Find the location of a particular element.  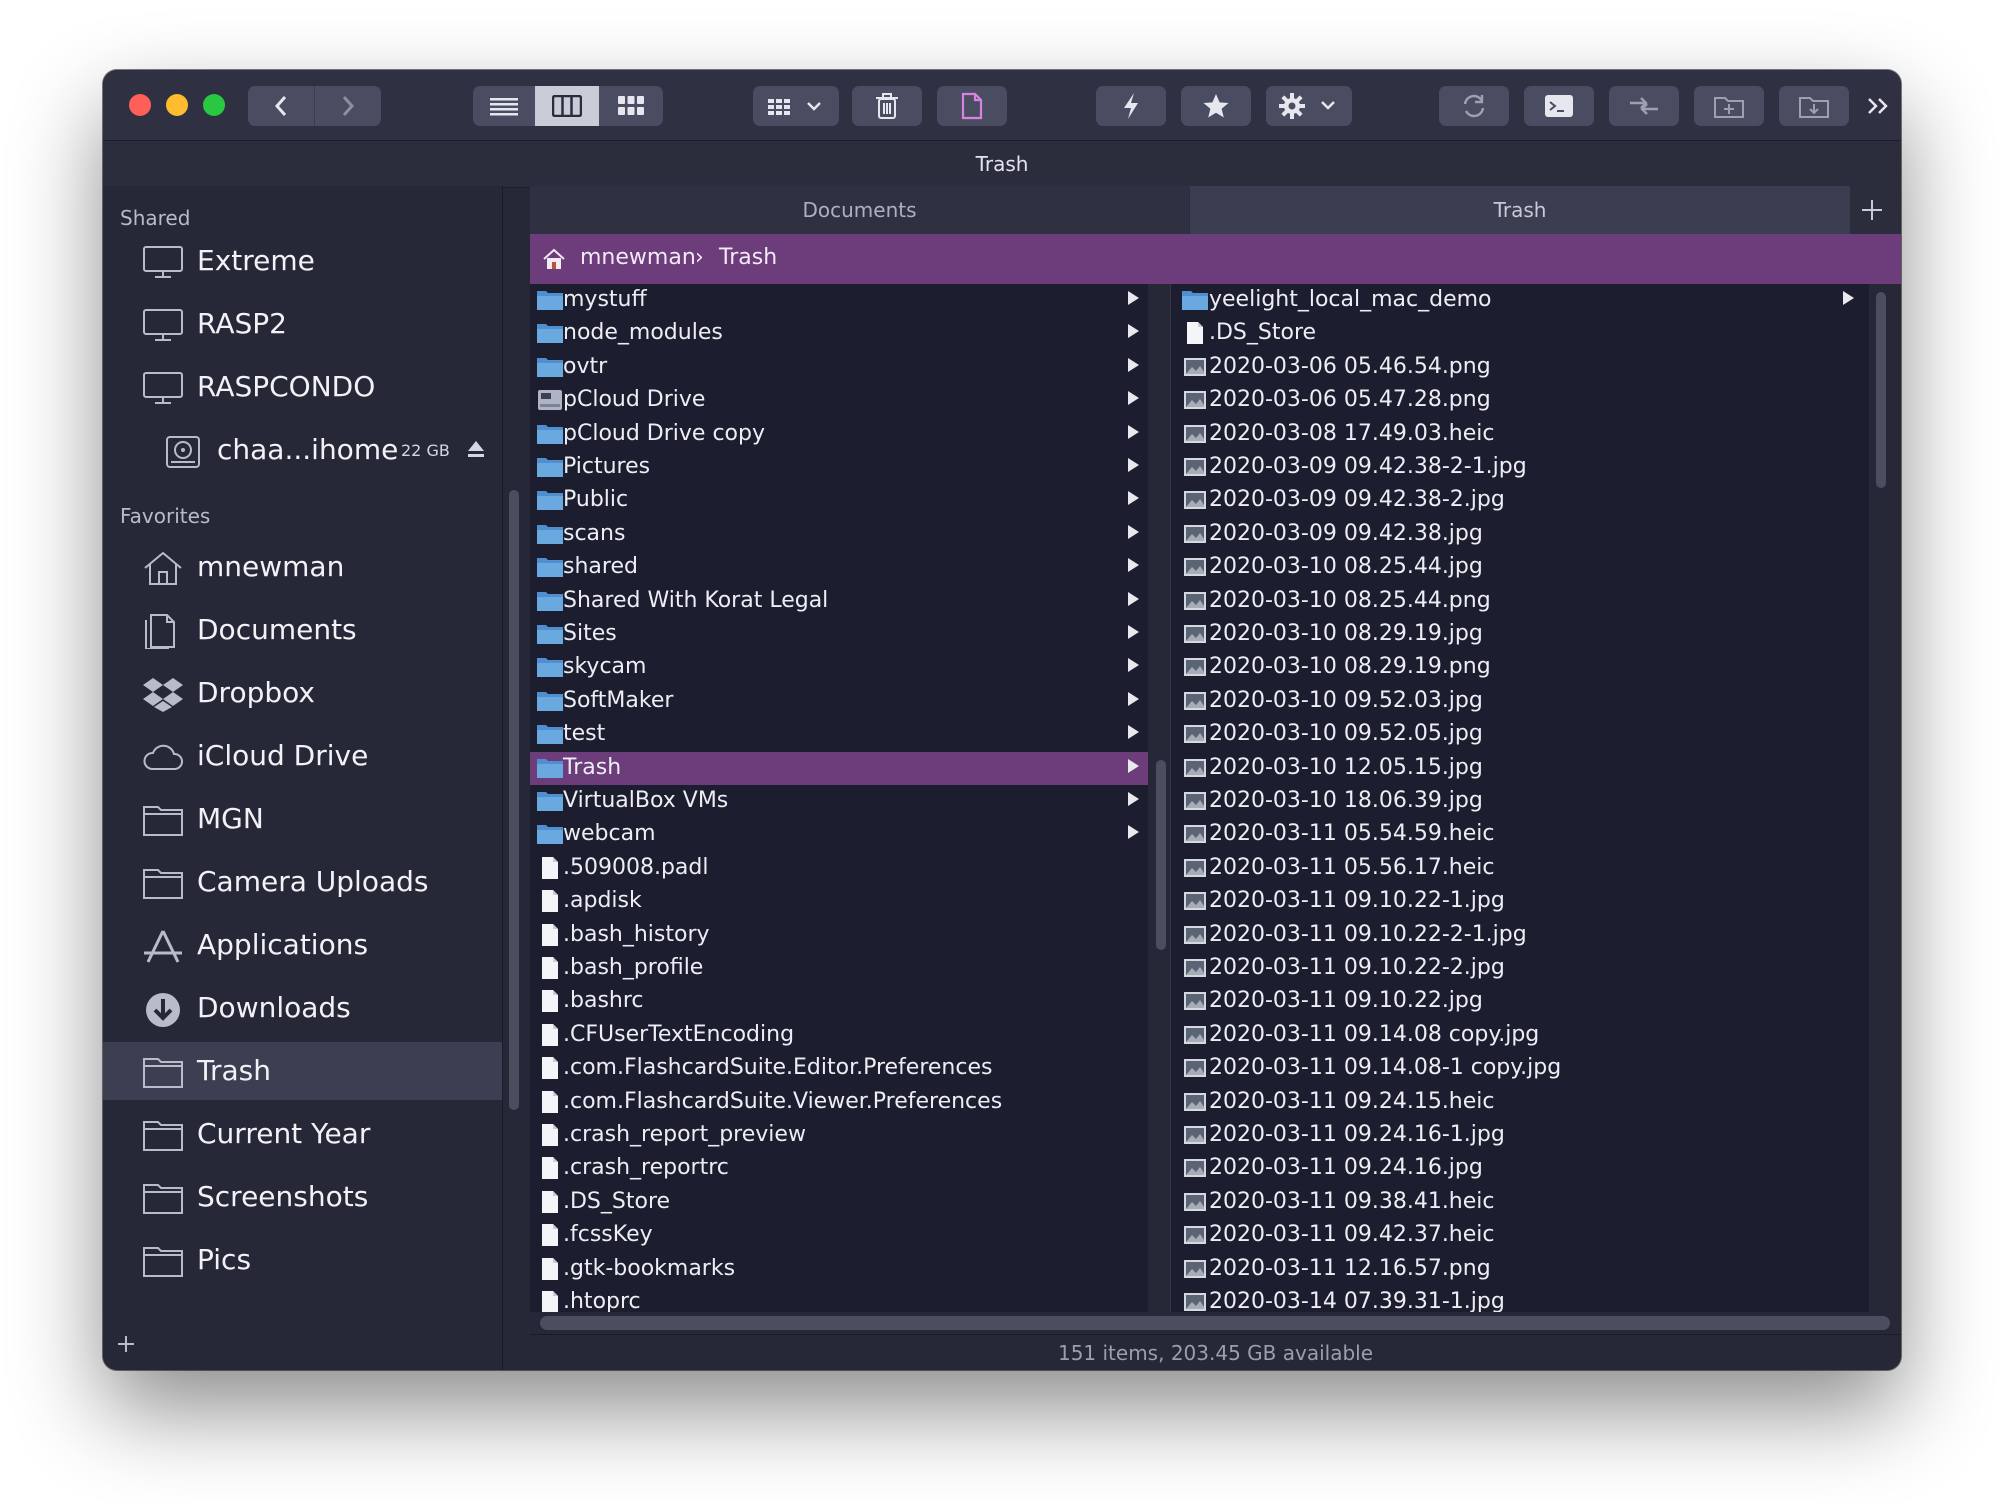

lightning-button is located at coordinates (1131, 106).